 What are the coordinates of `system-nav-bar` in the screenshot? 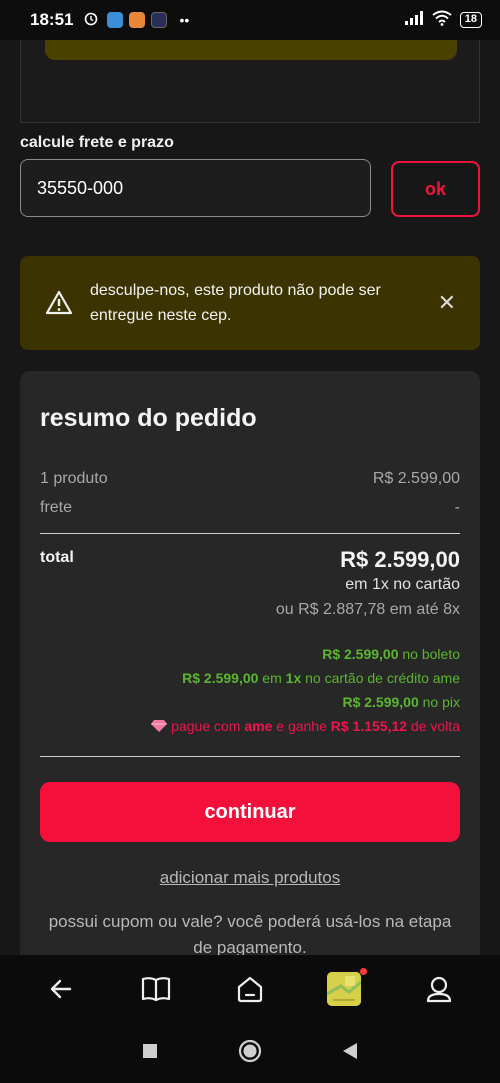 It's located at (250, 1053).